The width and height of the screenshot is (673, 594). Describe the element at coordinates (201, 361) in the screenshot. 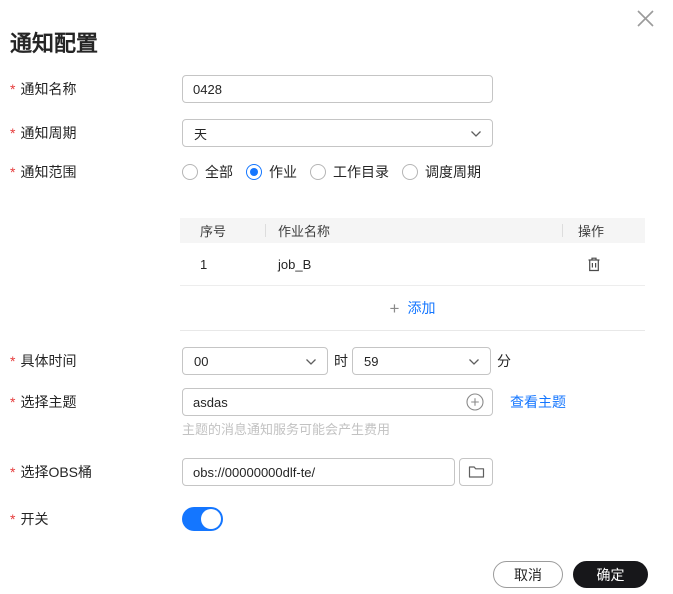

I see `hour-selected-value: 00` at that location.